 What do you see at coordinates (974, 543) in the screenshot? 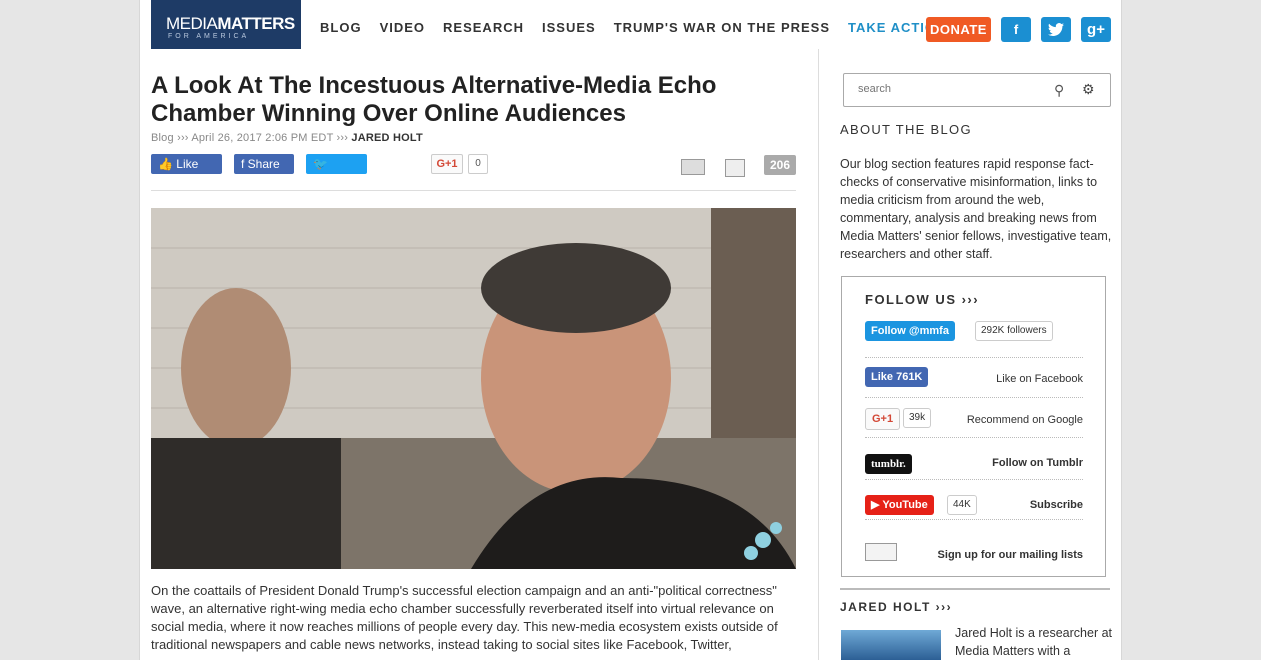
I see `follow-row-mailing: Sign up for our mailing lists` at bounding box center [974, 543].